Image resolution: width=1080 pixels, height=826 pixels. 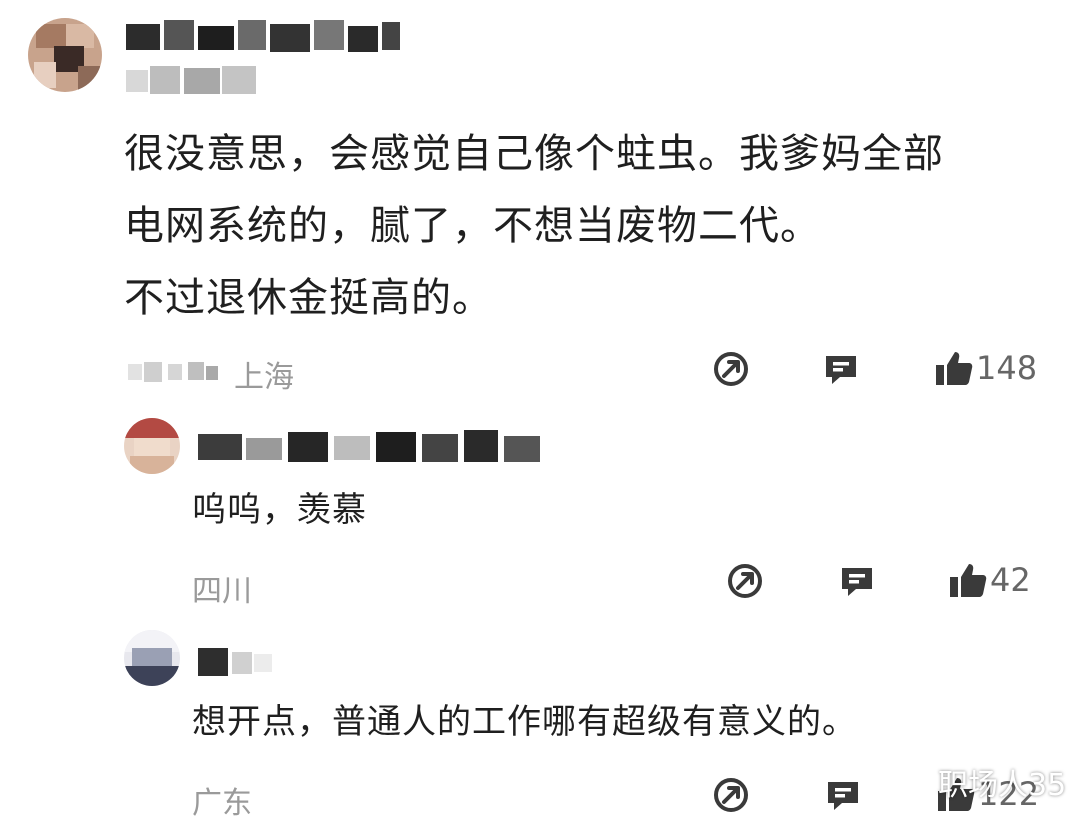 I want to click on location-label: 四川, so click(x=222, y=591).